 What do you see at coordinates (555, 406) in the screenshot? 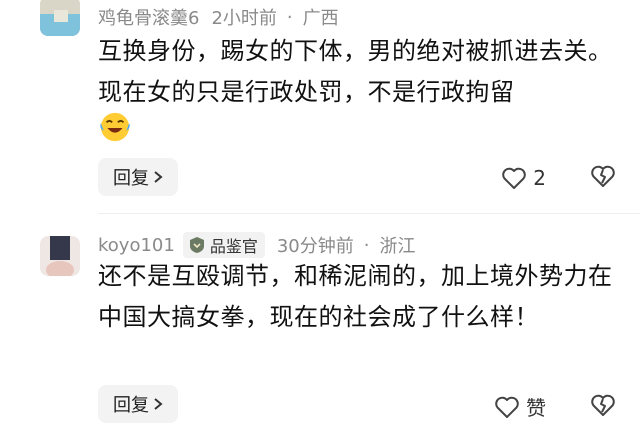
I see `comment-actions: 赞` at bounding box center [555, 406].